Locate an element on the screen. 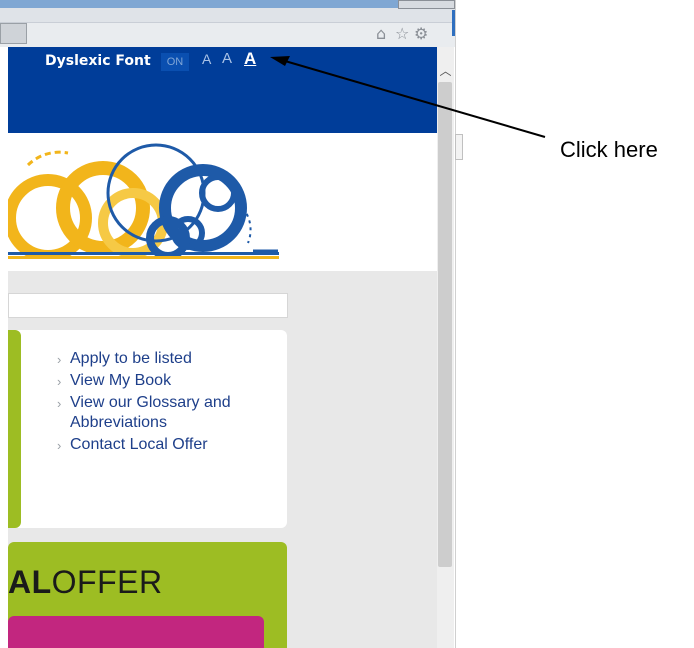 This screenshot has width=694, height=648. dyslexic-font-label: Dyslexic Font is located at coordinates (98, 61).